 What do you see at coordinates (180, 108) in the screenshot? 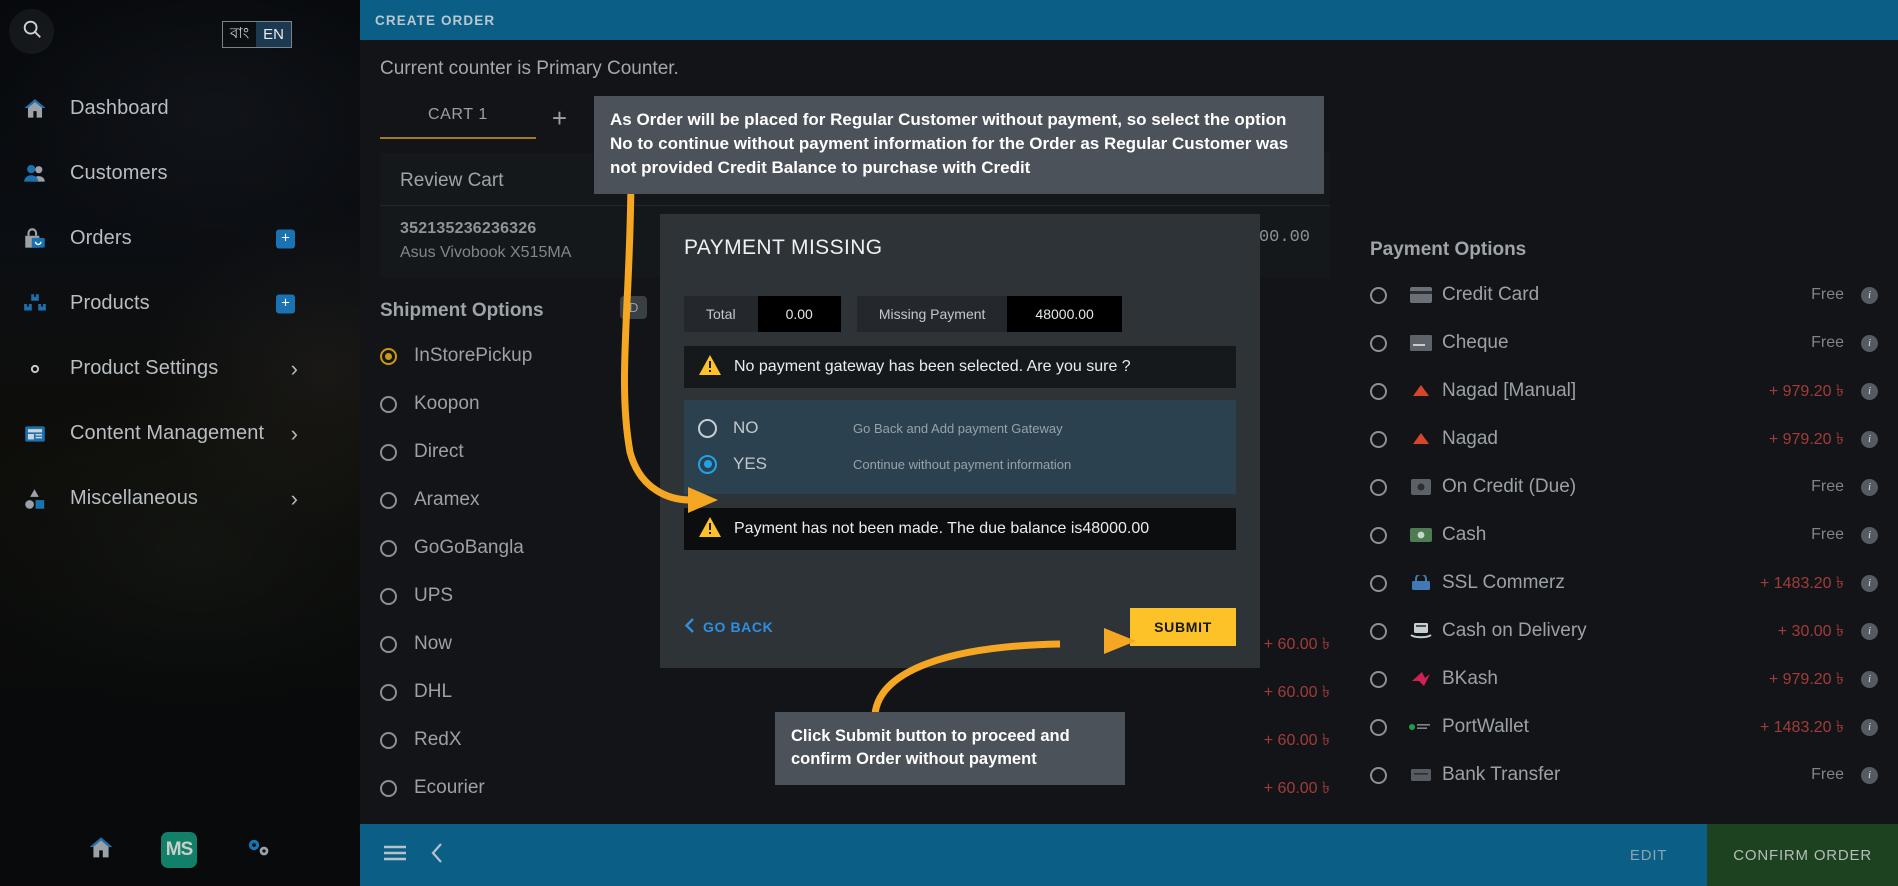
I see `sidebar-item-dashboard: Dashboard` at bounding box center [180, 108].